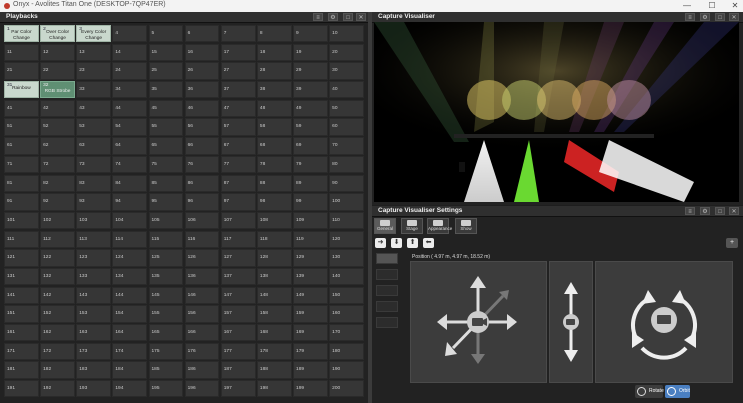  Describe the element at coordinates (57, 90) in the screenshot. I see `playback-cell: 32 RGB Strobe` at that location.